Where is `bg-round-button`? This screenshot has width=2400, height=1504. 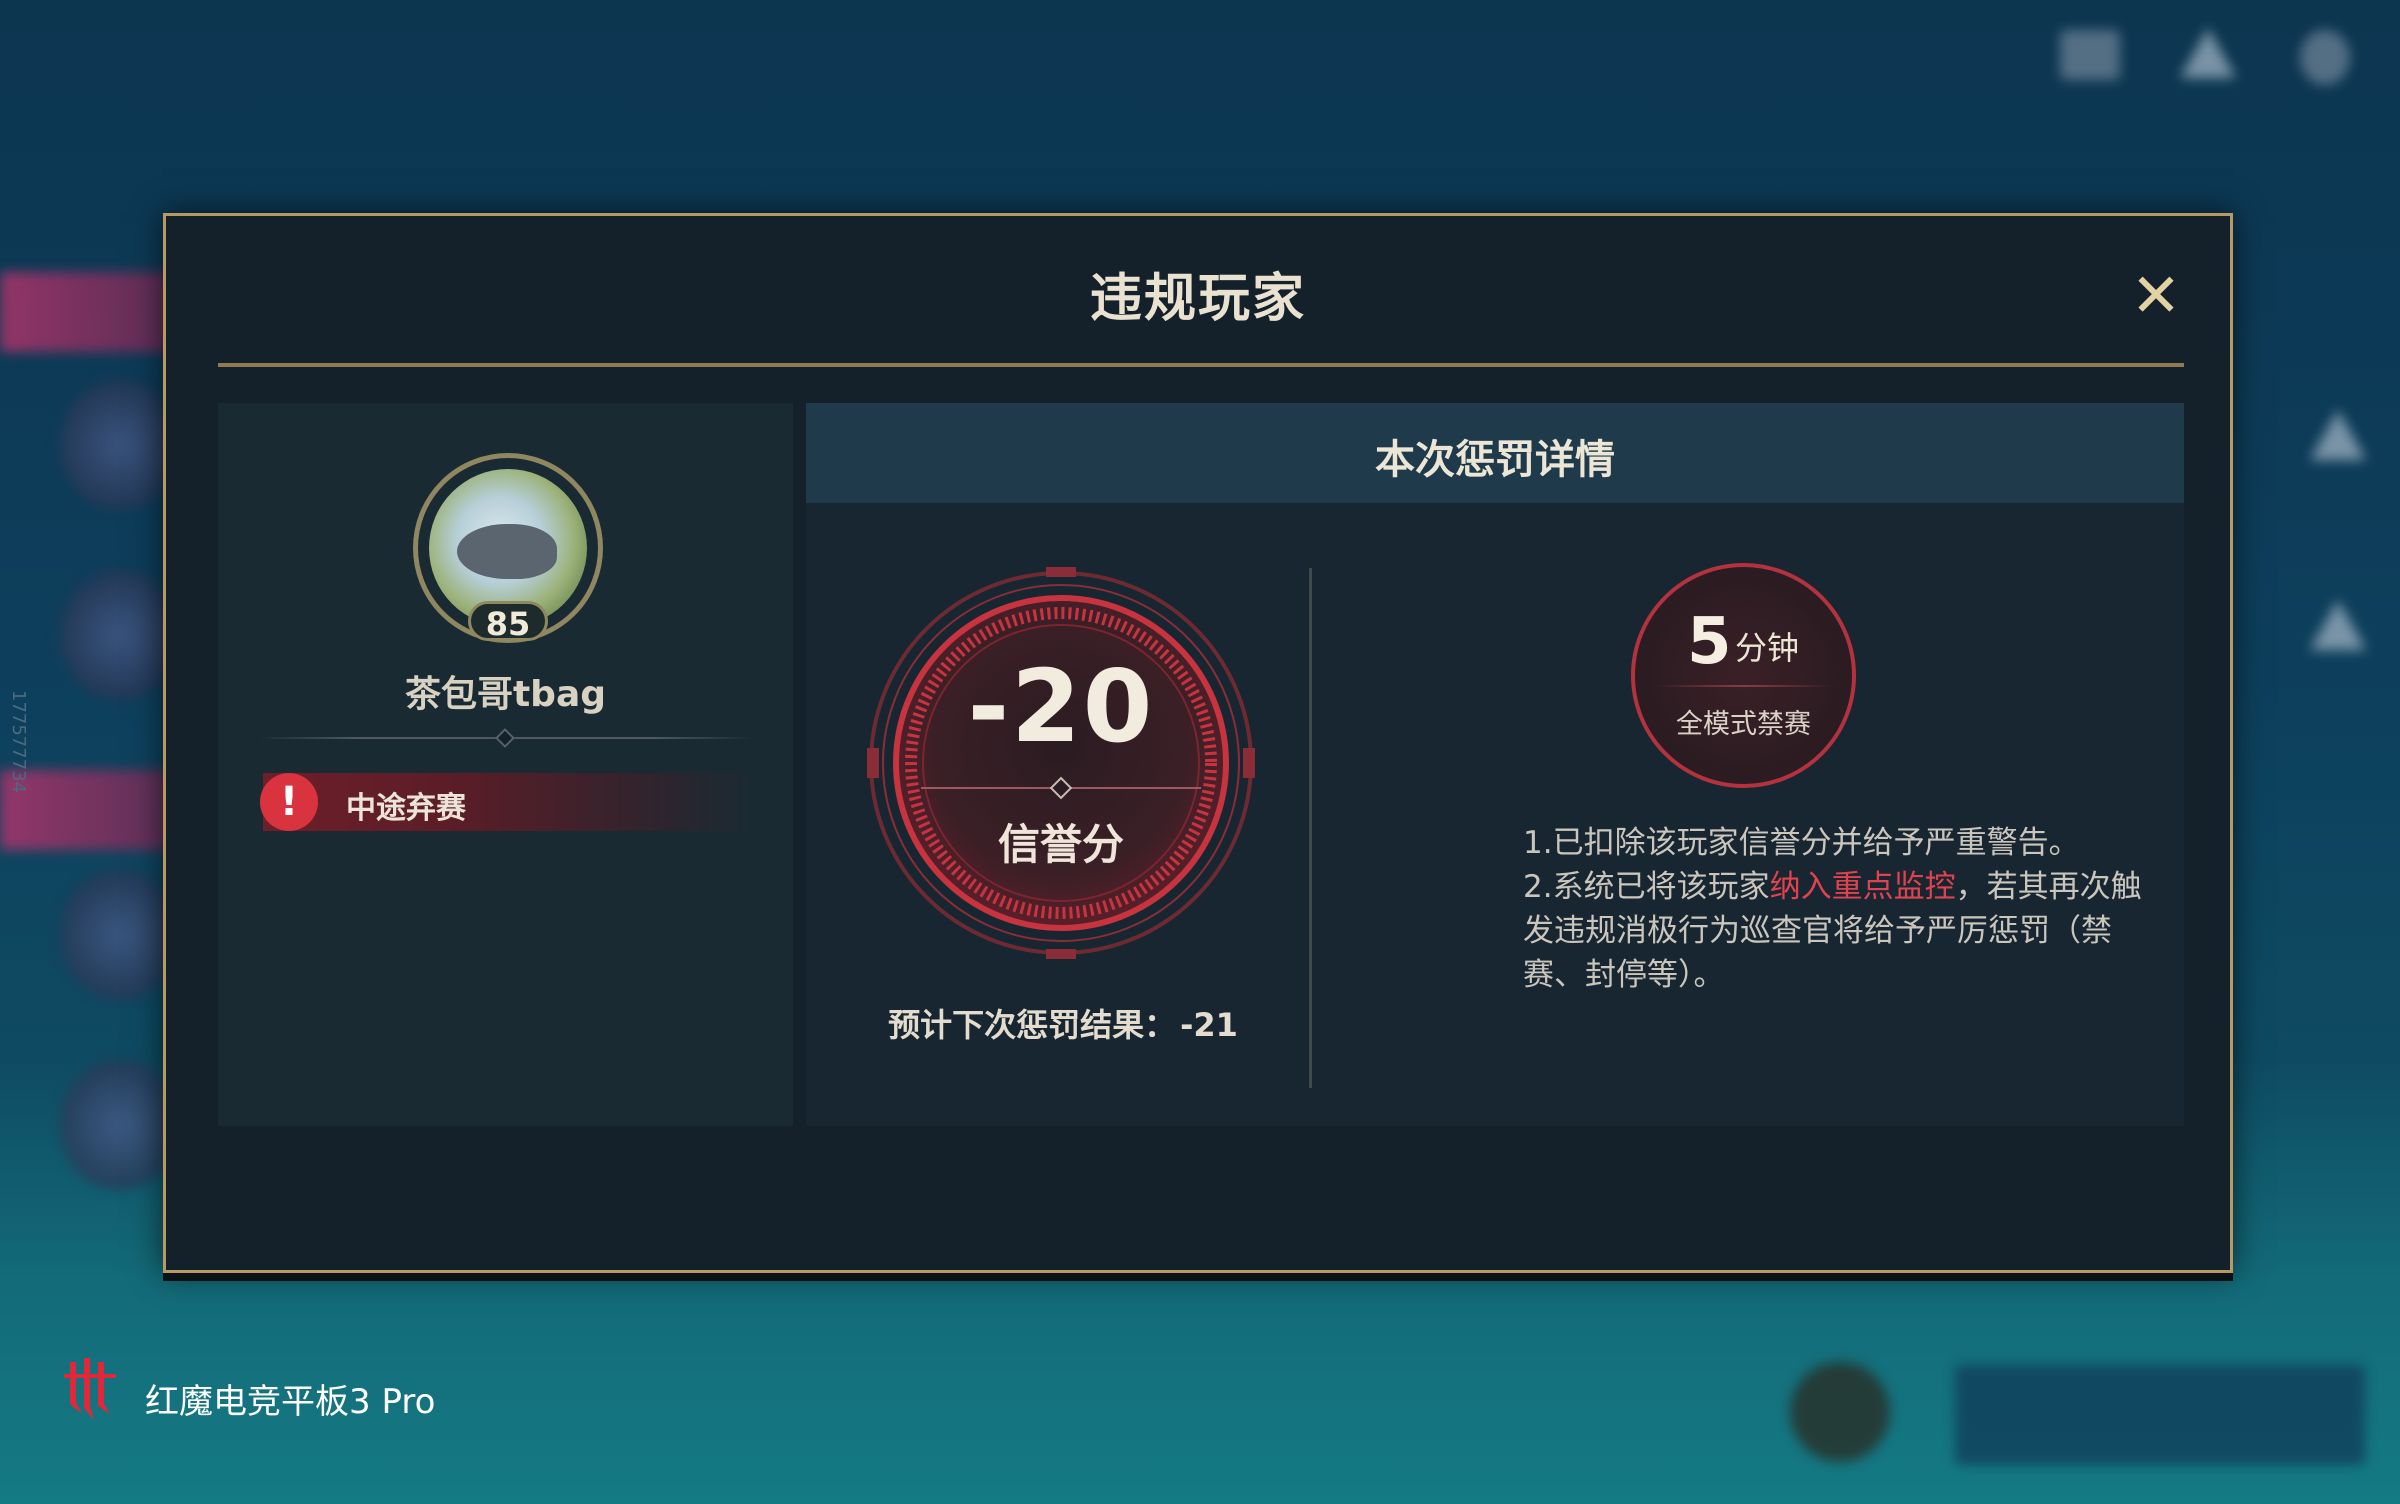 bg-round-button is located at coordinates (1840, 1412).